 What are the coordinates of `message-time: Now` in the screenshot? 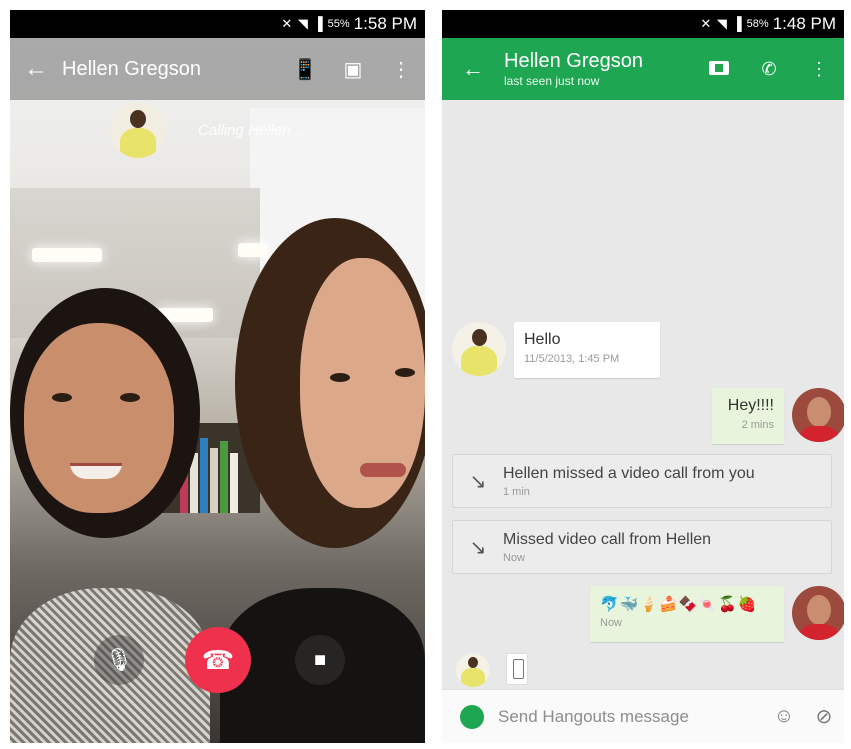 It's located at (611, 623).